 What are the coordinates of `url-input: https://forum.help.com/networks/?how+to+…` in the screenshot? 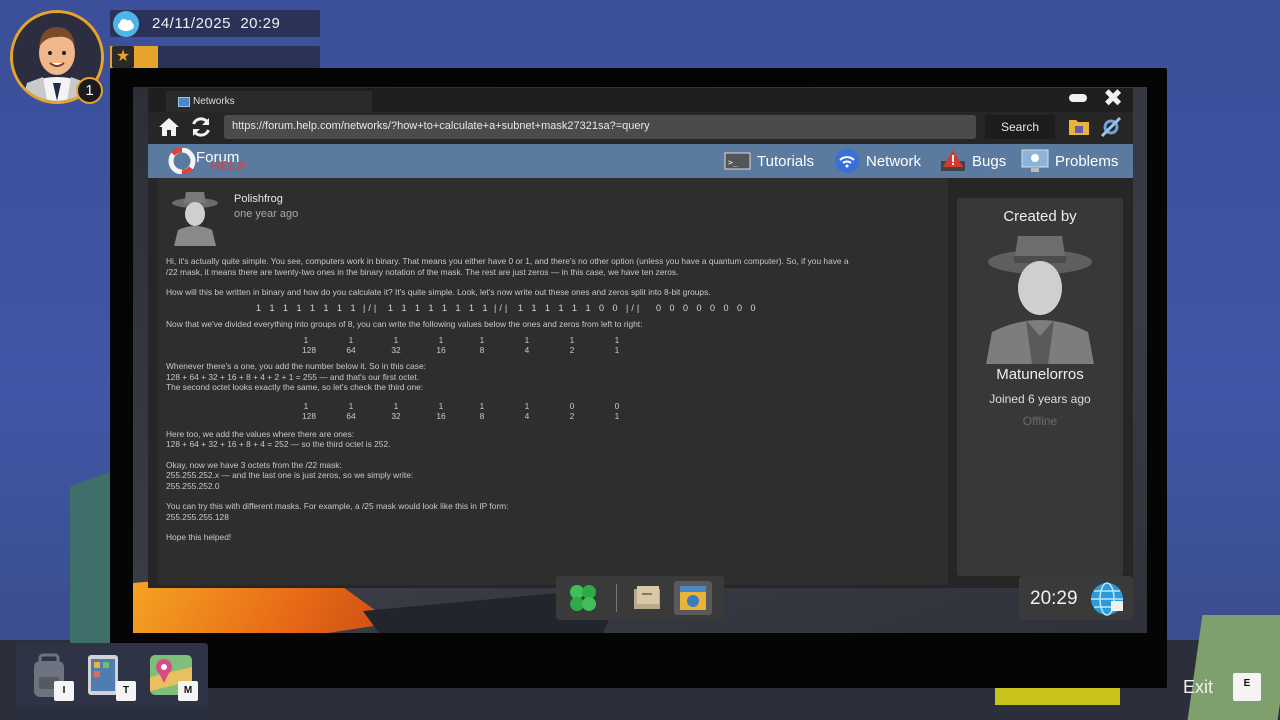 It's located at (600, 127).